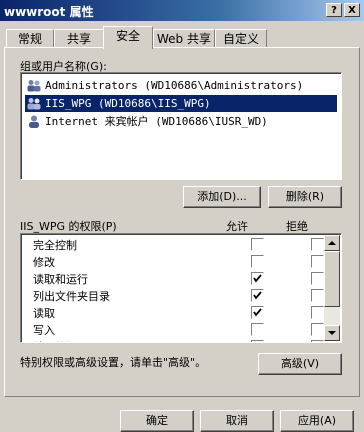 The image size is (364, 432). Describe the element at coordinates (187, 329) in the screenshot. I see `permission-row: 写入` at that location.